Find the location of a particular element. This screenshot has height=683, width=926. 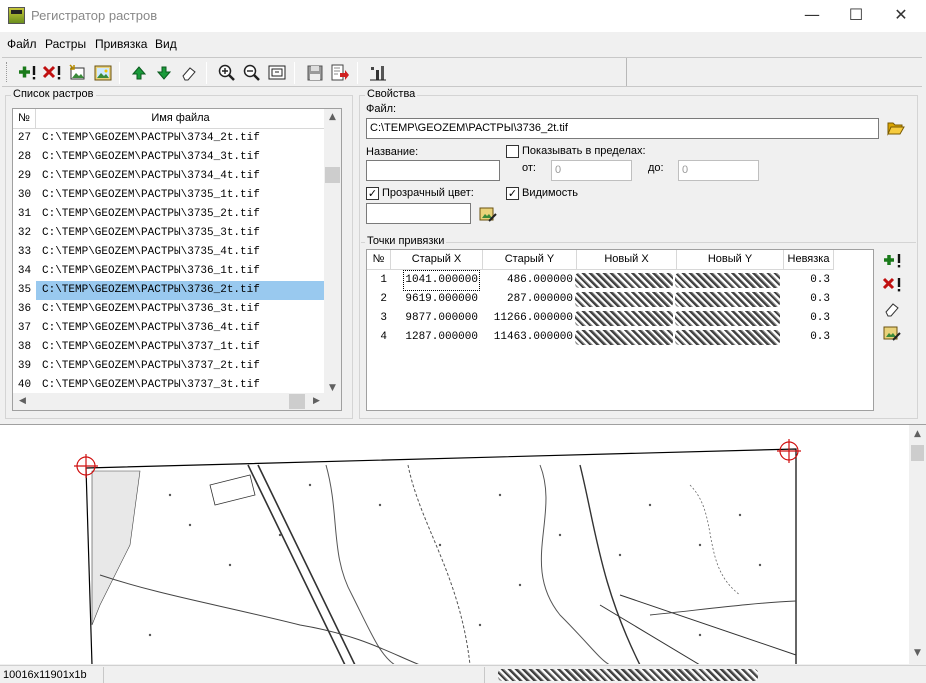

tie-point-row: 2 9619.000000 287.000000 0.3 is located at coordinates (599, 299).